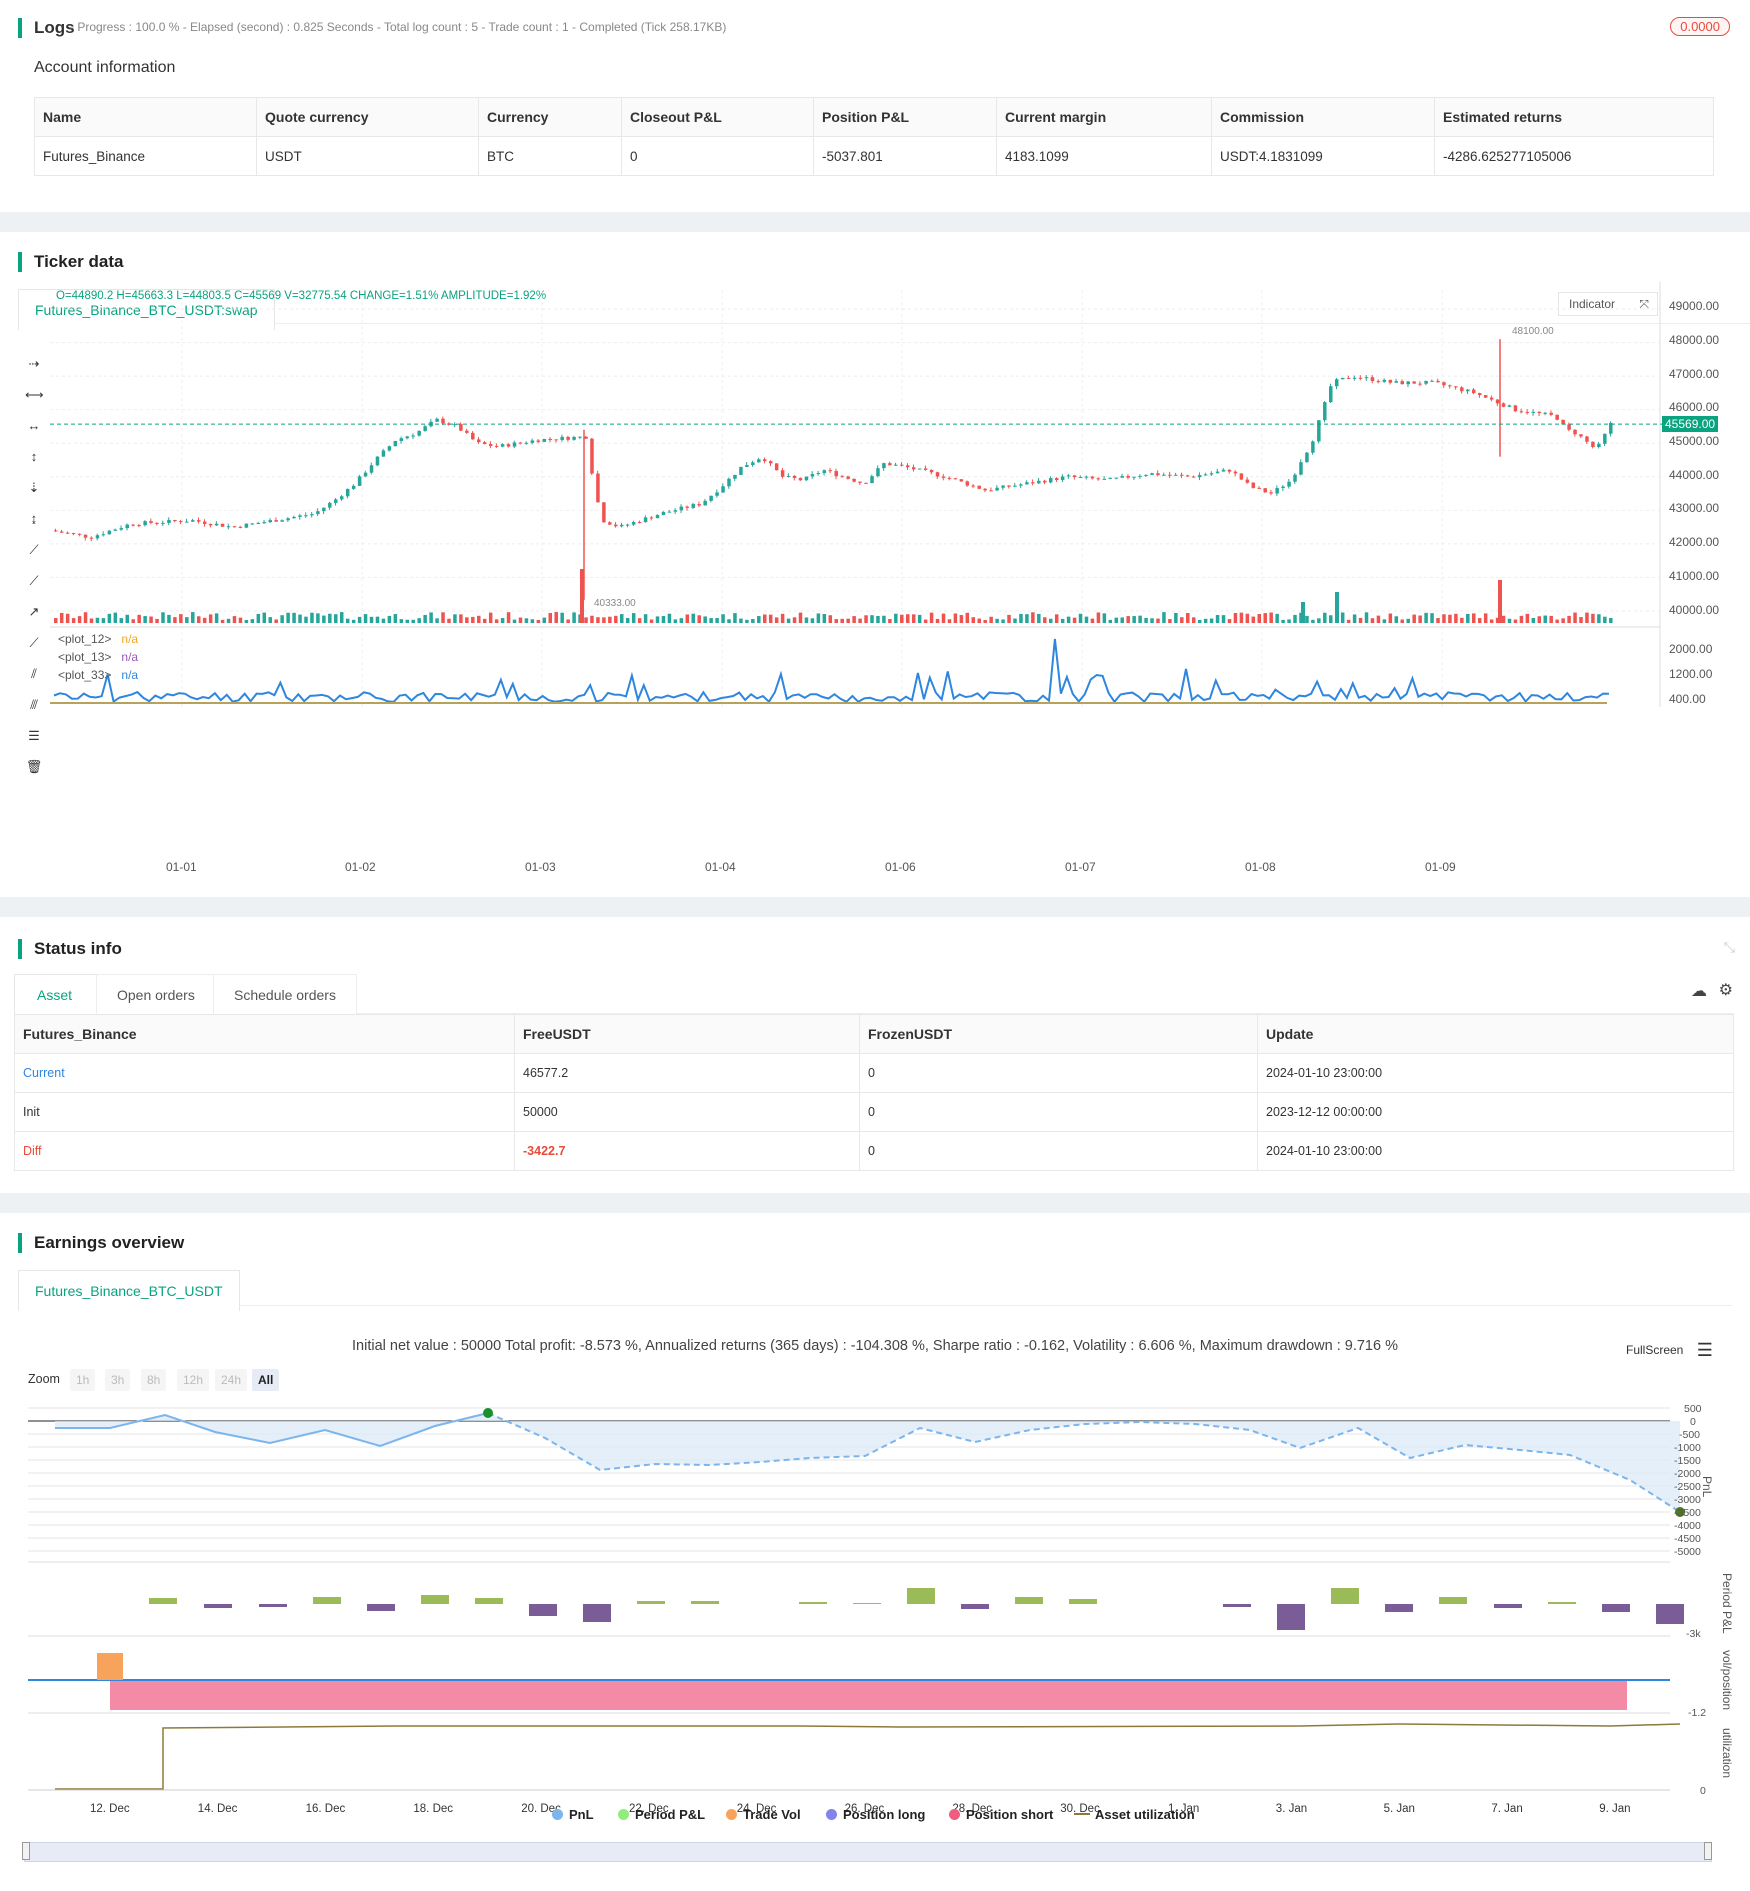  I want to click on col-current-margin: Current margin, so click(1104, 117).